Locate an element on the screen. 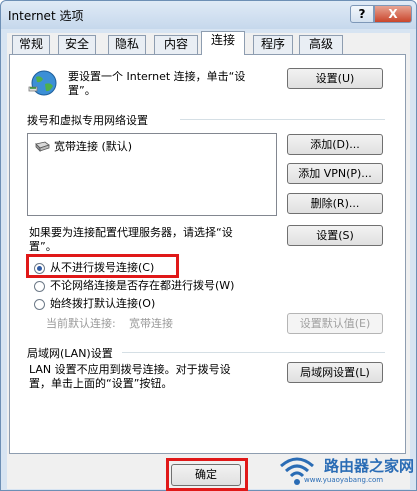  tab-programs: 程序 is located at coordinates (273, 44).